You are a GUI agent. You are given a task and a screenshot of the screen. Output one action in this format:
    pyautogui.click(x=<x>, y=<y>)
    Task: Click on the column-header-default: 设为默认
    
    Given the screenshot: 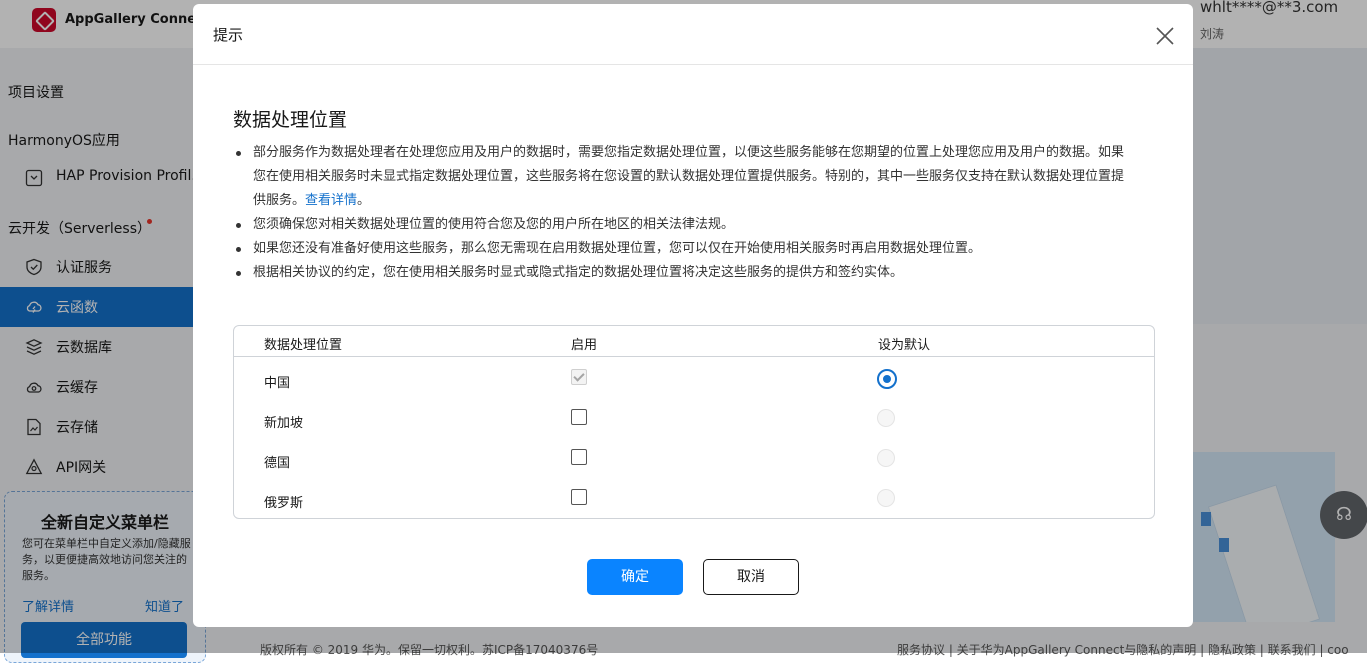 What is the action you would take?
    pyautogui.click(x=904, y=345)
    